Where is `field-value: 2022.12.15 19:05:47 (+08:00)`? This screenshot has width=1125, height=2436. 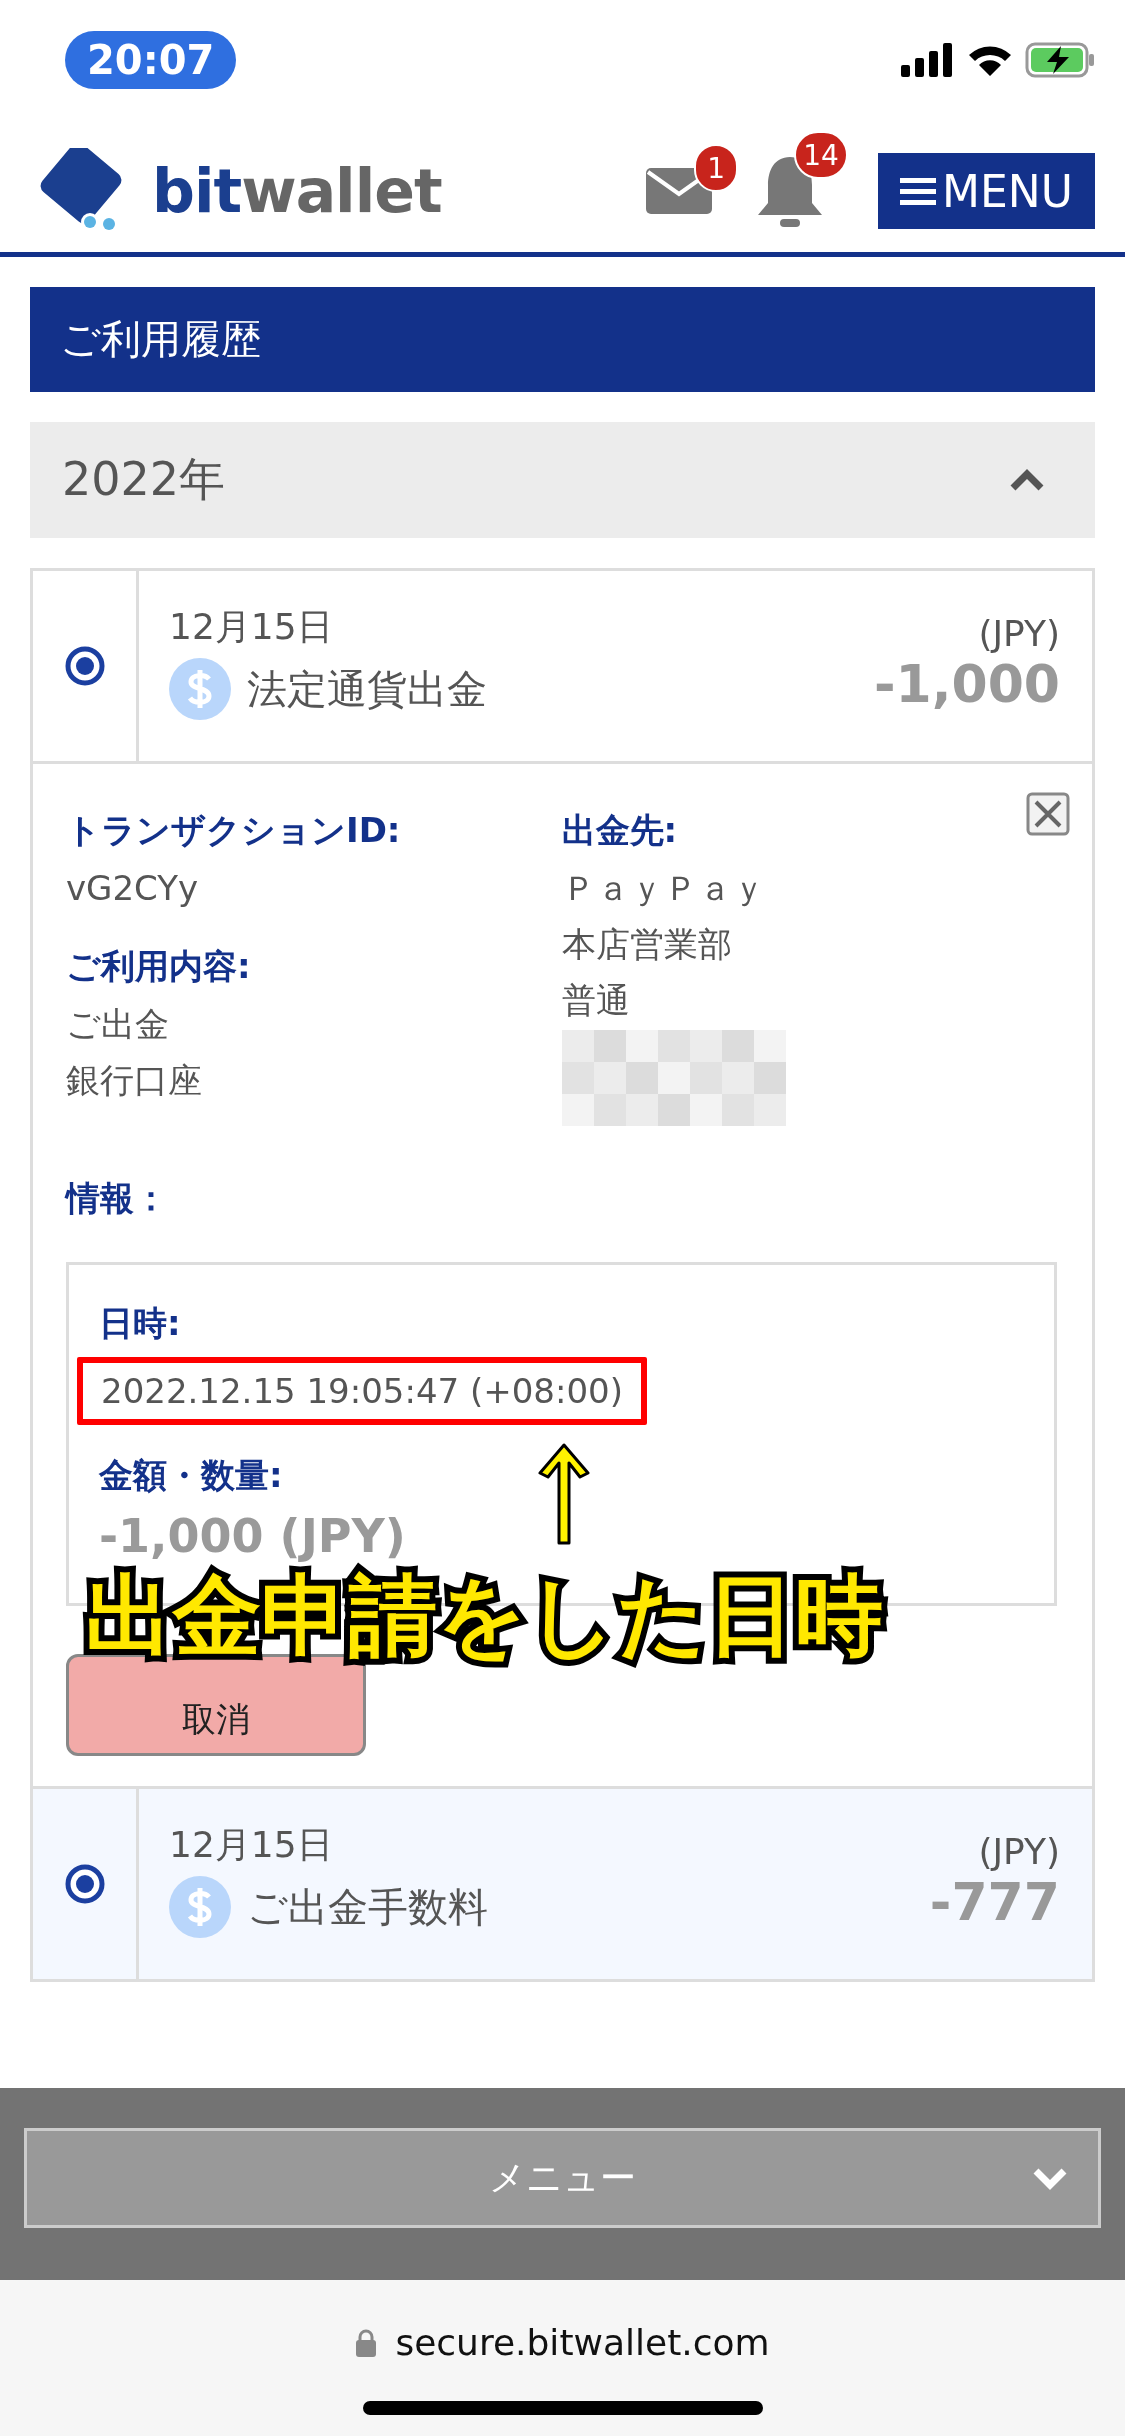
field-value: 2022.12.15 19:05:47 (+08:00) is located at coordinates (362, 1391).